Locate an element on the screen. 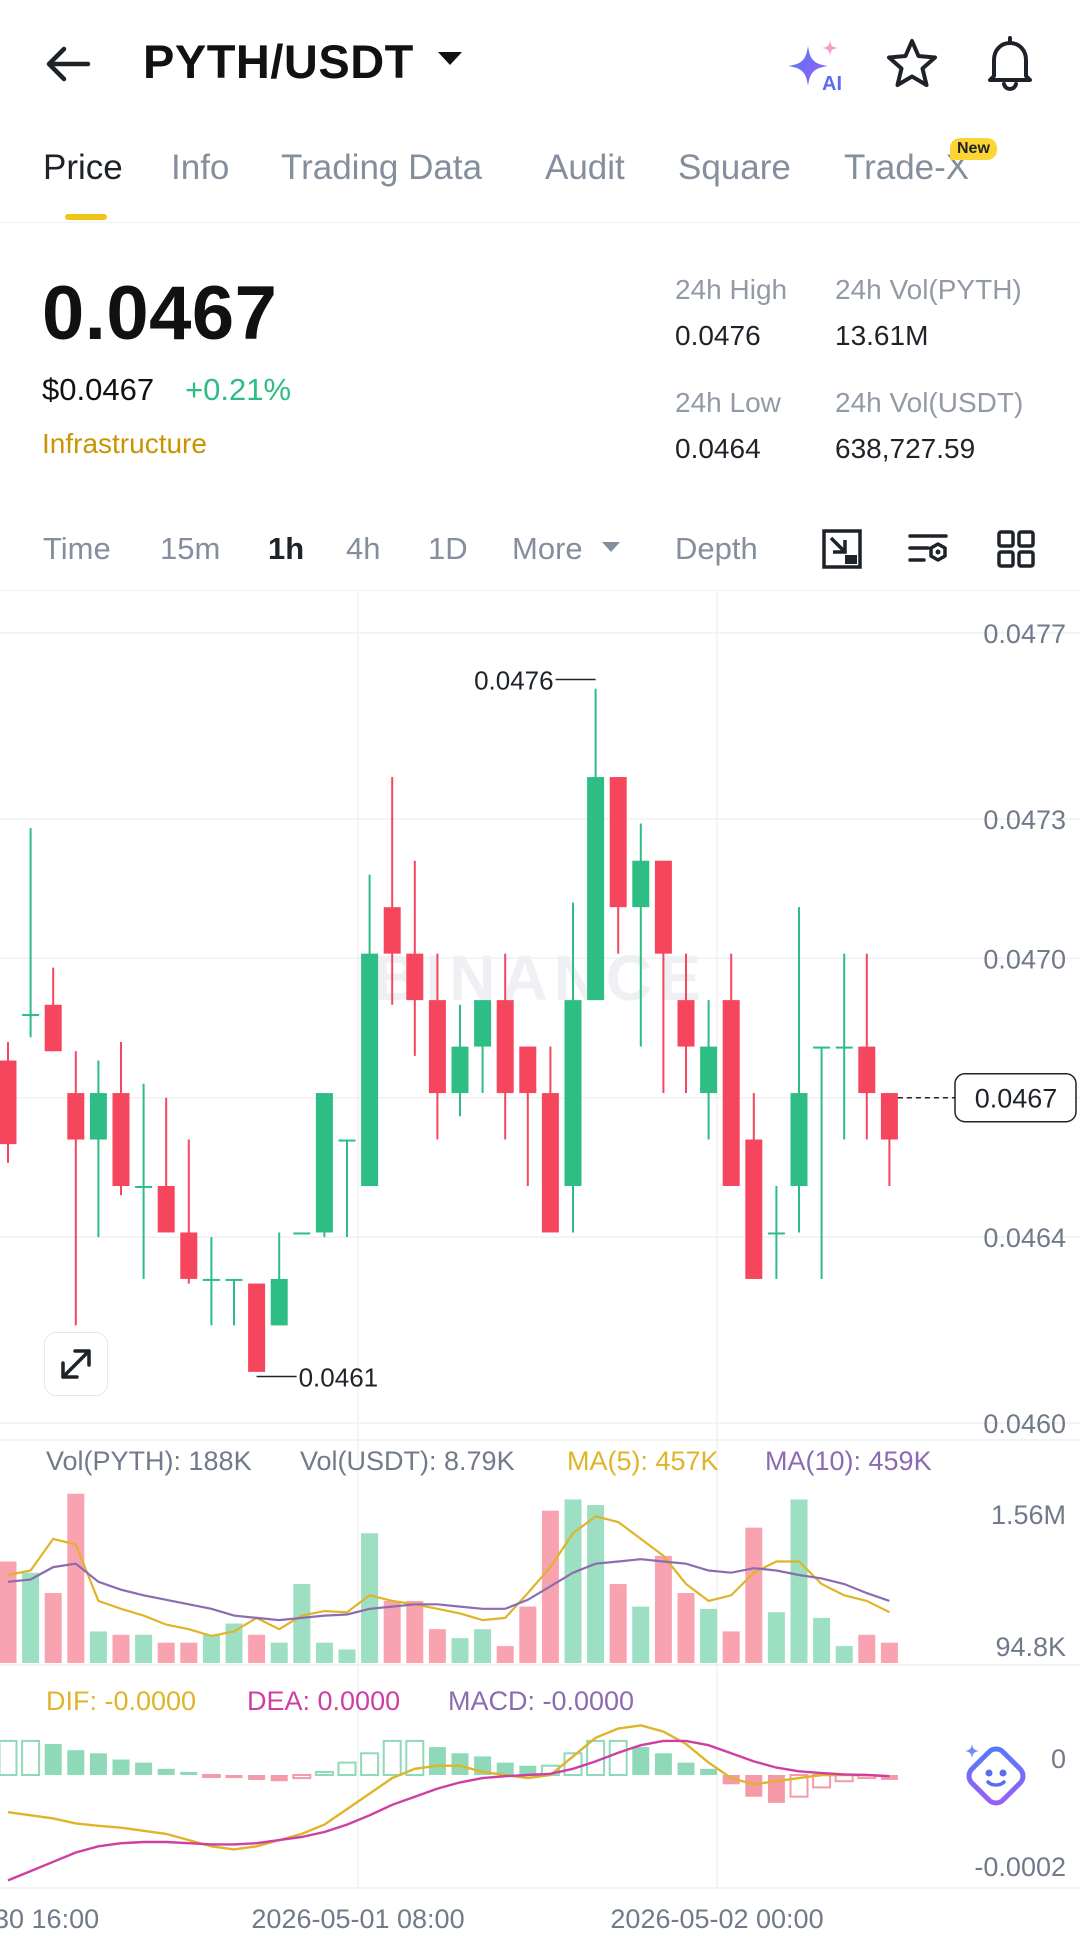 Image resolution: width=1080 pixels, height=1958 pixels. top-bar: PYTH/USDT AI is located at coordinates (540, 65).